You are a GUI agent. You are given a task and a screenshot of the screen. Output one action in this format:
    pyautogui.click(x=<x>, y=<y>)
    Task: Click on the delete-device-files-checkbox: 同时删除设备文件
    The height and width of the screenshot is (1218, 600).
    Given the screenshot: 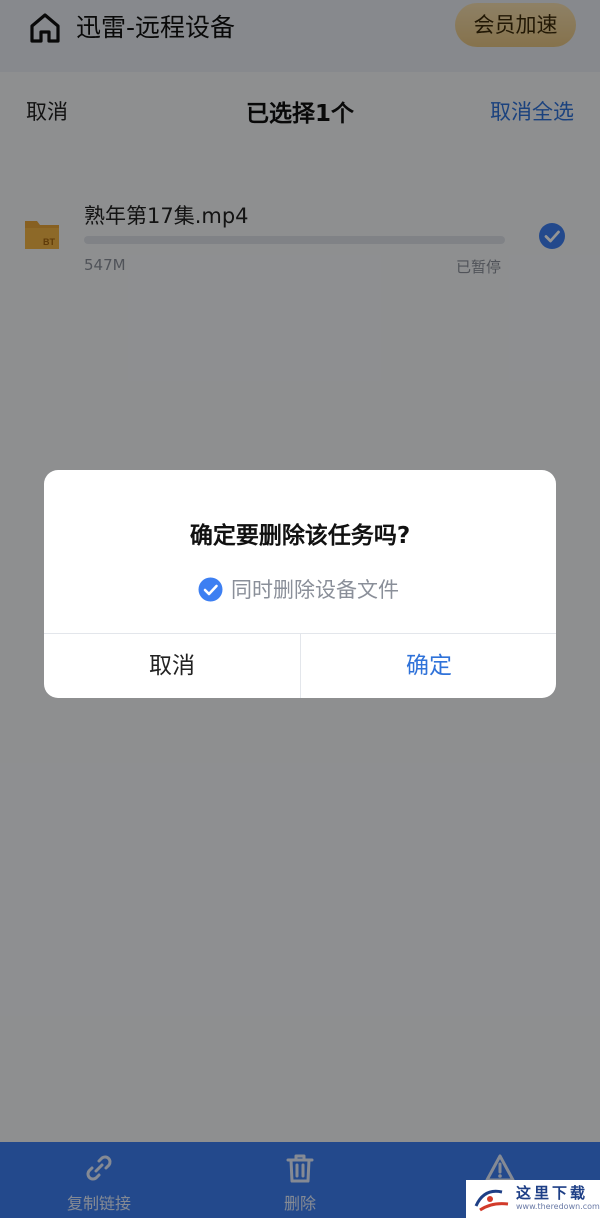 What is the action you would take?
    pyautogui.click(x=298, y=589)
    